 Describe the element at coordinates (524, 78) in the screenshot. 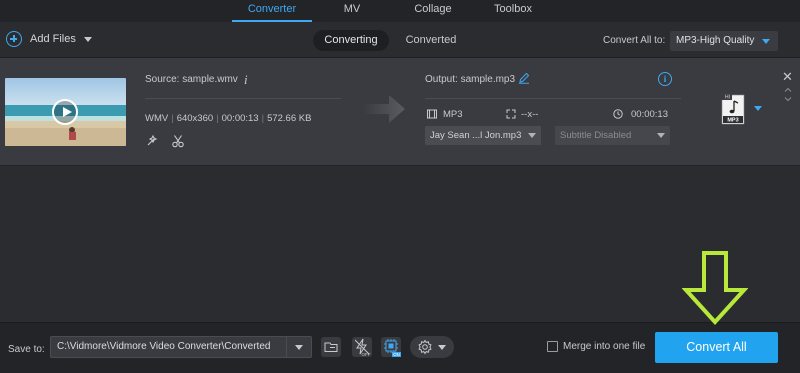

I see `edit-icon` at that location.